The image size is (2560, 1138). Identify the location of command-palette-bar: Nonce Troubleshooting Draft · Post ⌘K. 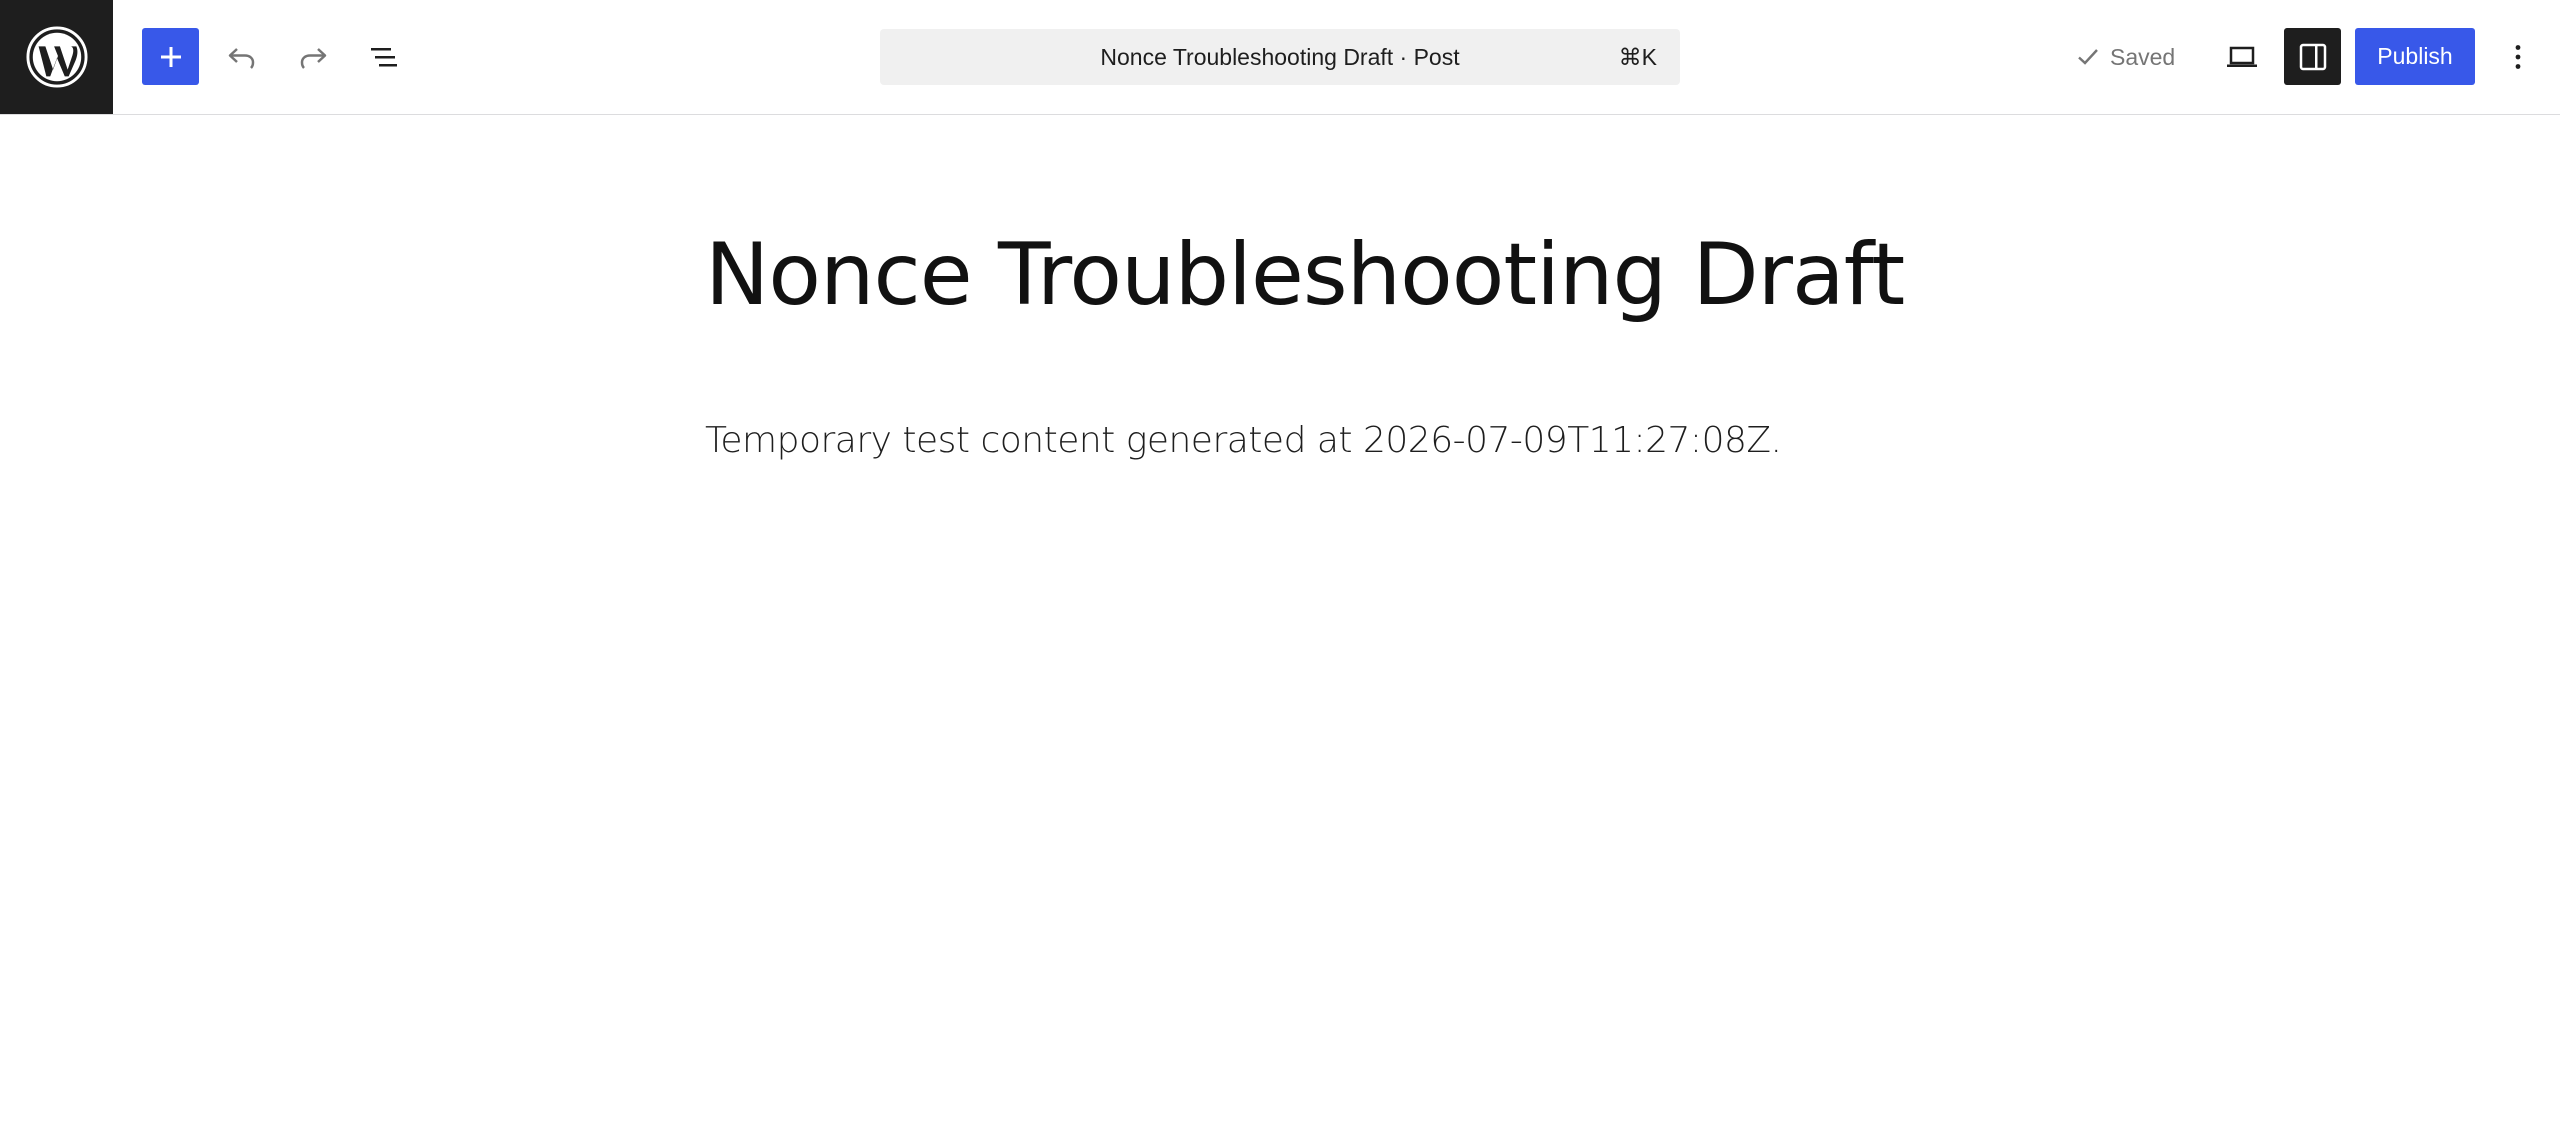
(1280, 57).